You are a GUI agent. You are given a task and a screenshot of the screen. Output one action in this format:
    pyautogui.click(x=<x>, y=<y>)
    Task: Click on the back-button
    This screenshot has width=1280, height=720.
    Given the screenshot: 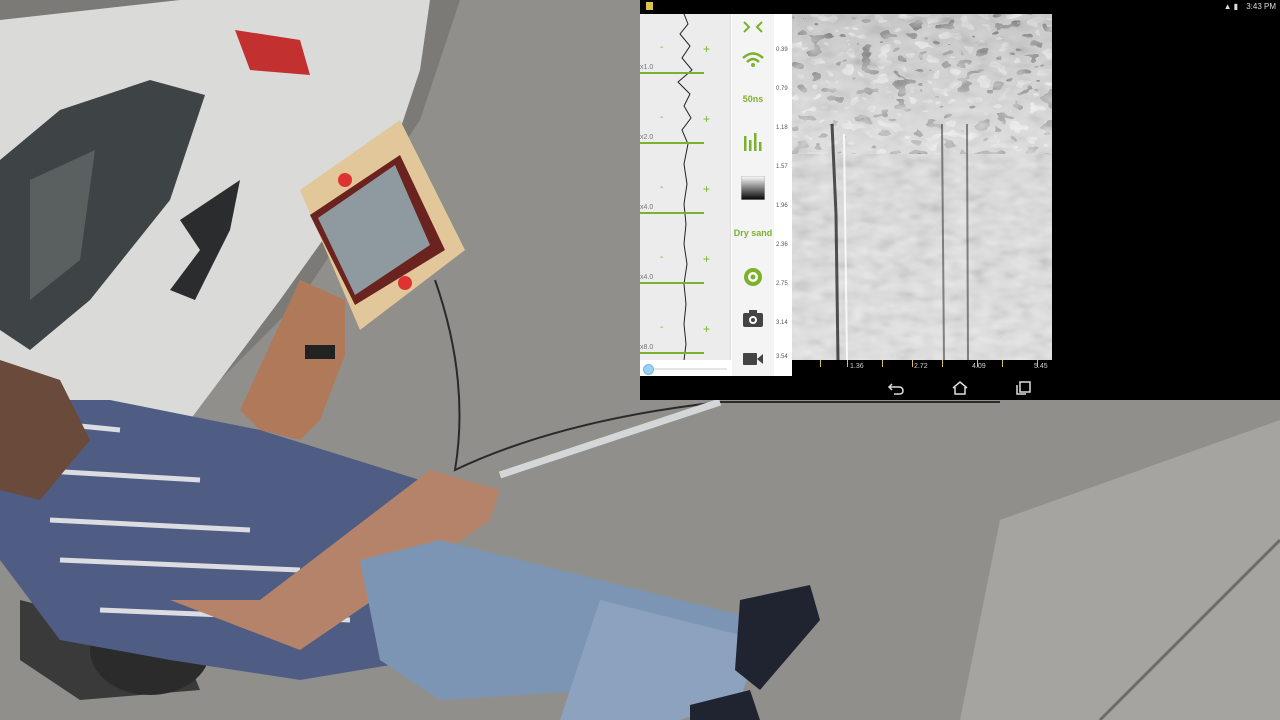 What is the action you would take?
    pyautogui.click(x=896, y=388)
    